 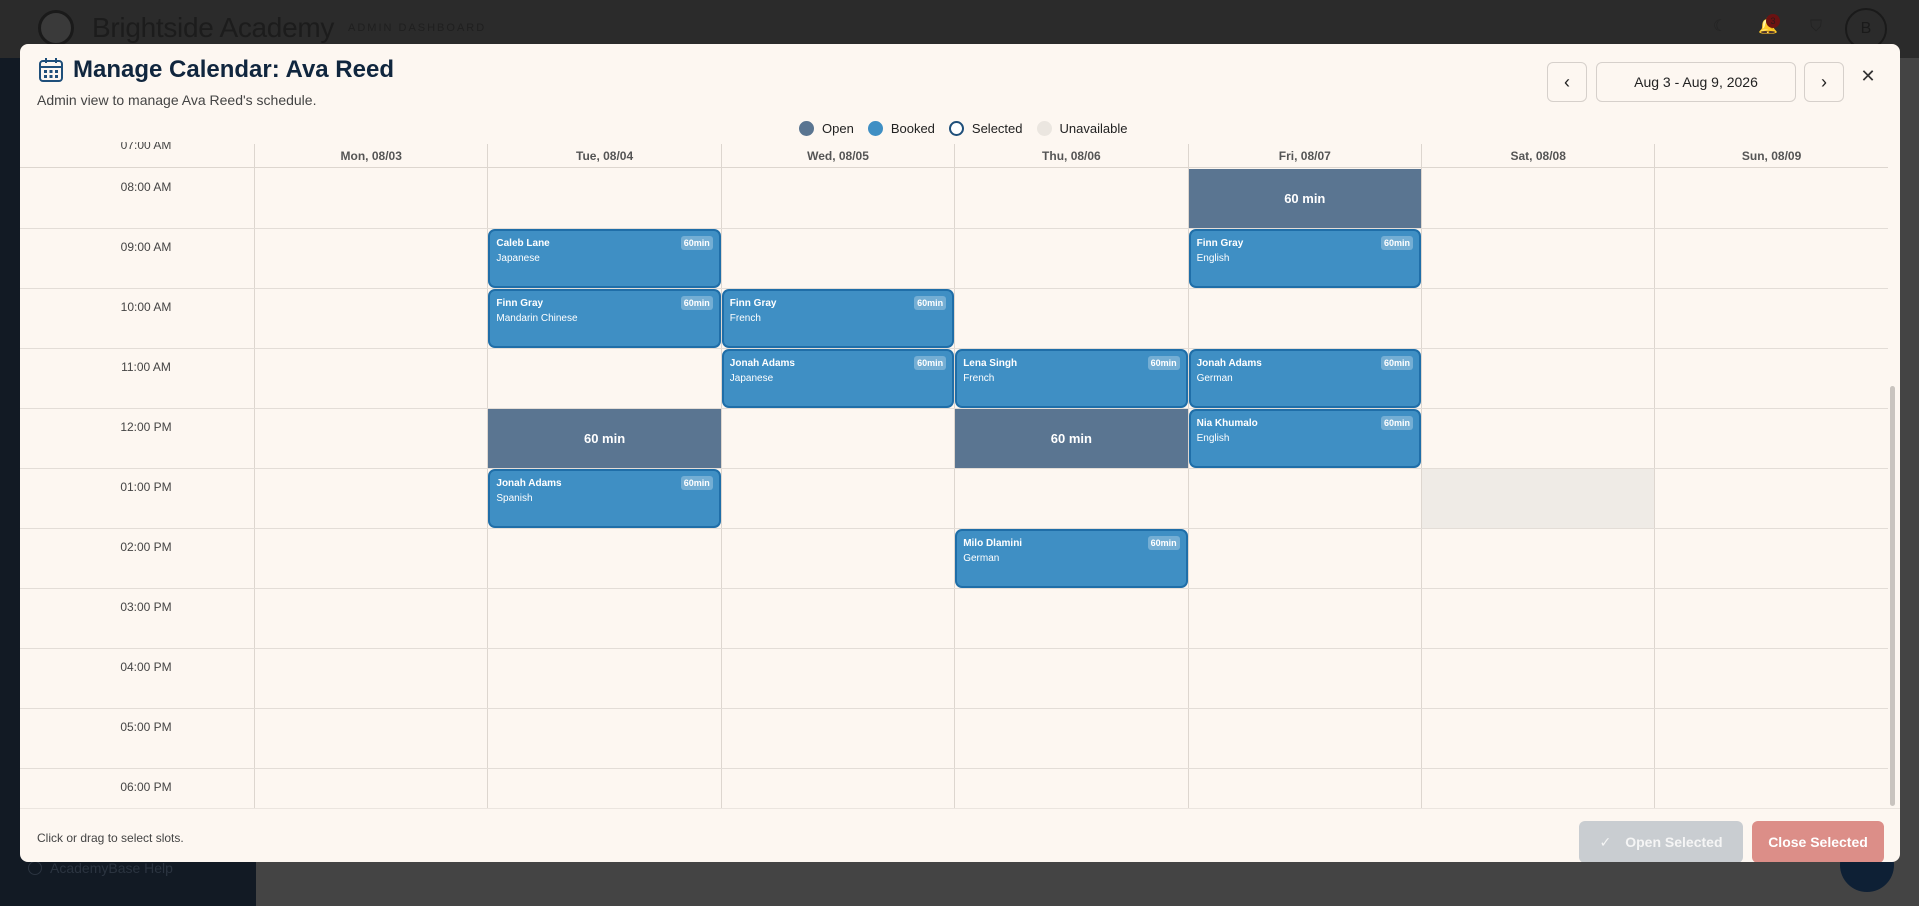 What do you see at coordinates (111, 868) in the screenshot?
I see `help-link-label: AcademyBase Help` at bounding box center [111, 868].